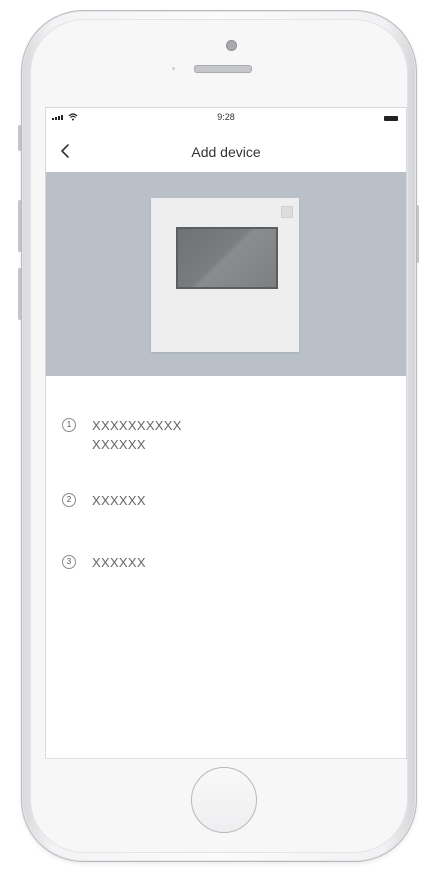 Image resolution: width=437 pixels, height=874 pixels. I want to click on step-number-badge: 2, so click(69, 500).